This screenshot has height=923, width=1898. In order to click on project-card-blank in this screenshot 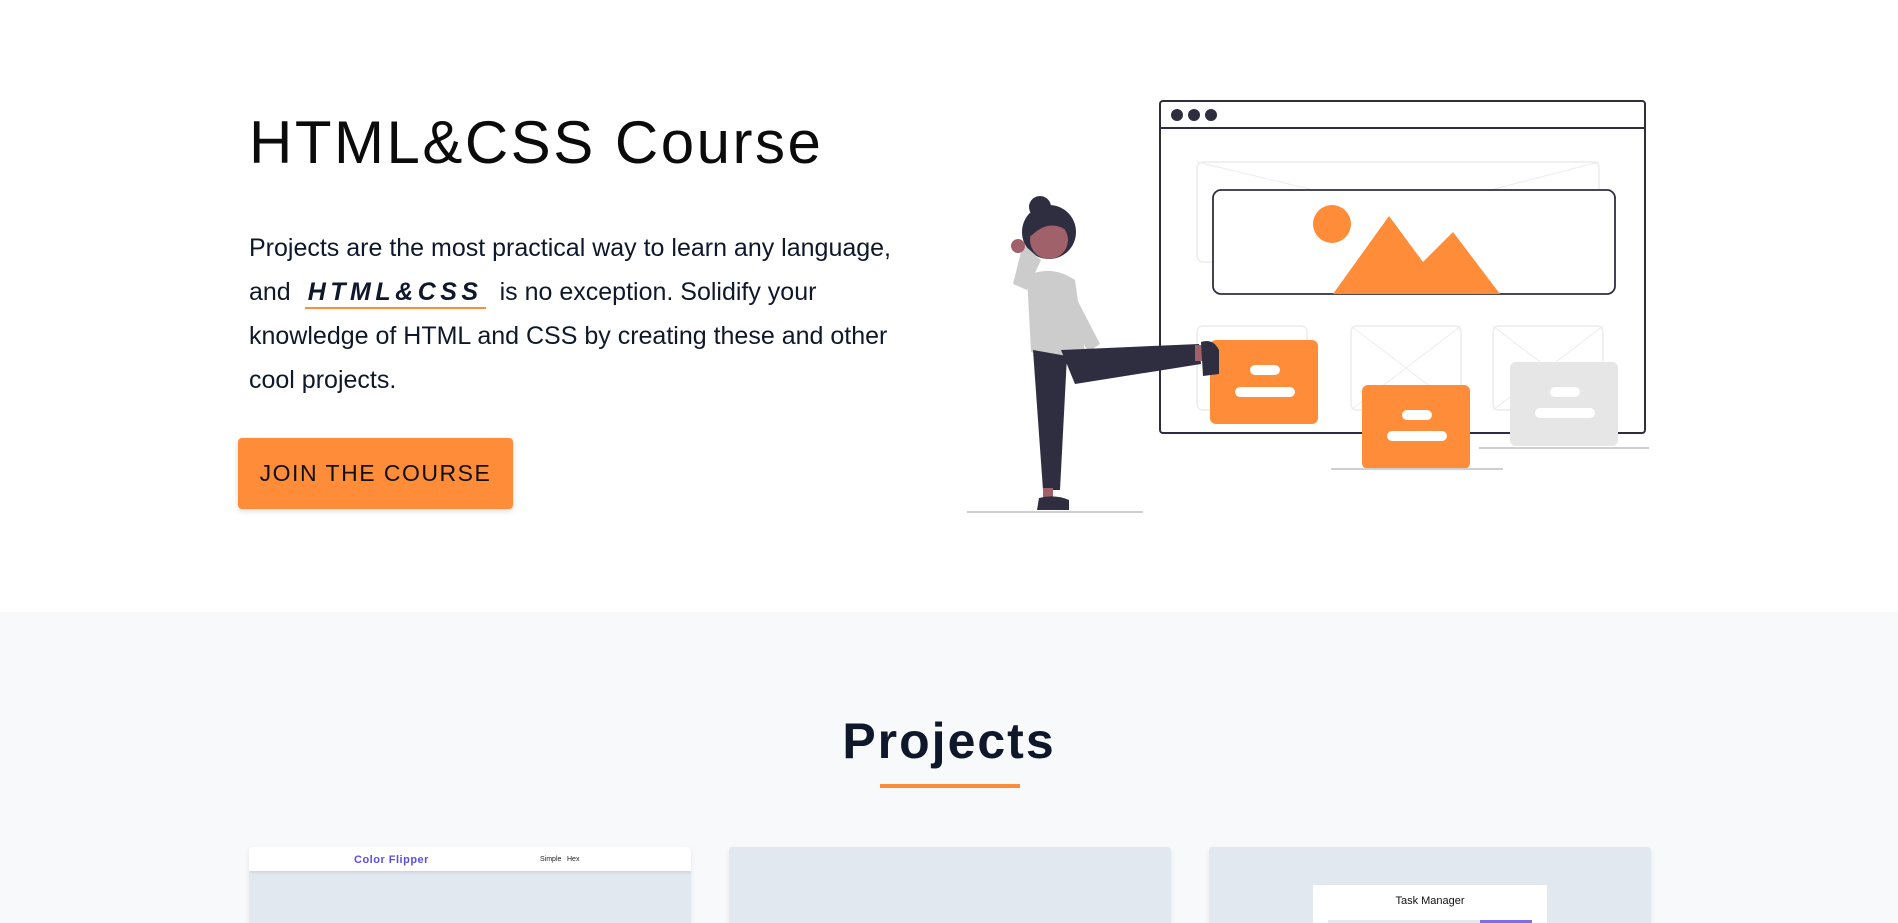, I will do `click(950, 885)`.